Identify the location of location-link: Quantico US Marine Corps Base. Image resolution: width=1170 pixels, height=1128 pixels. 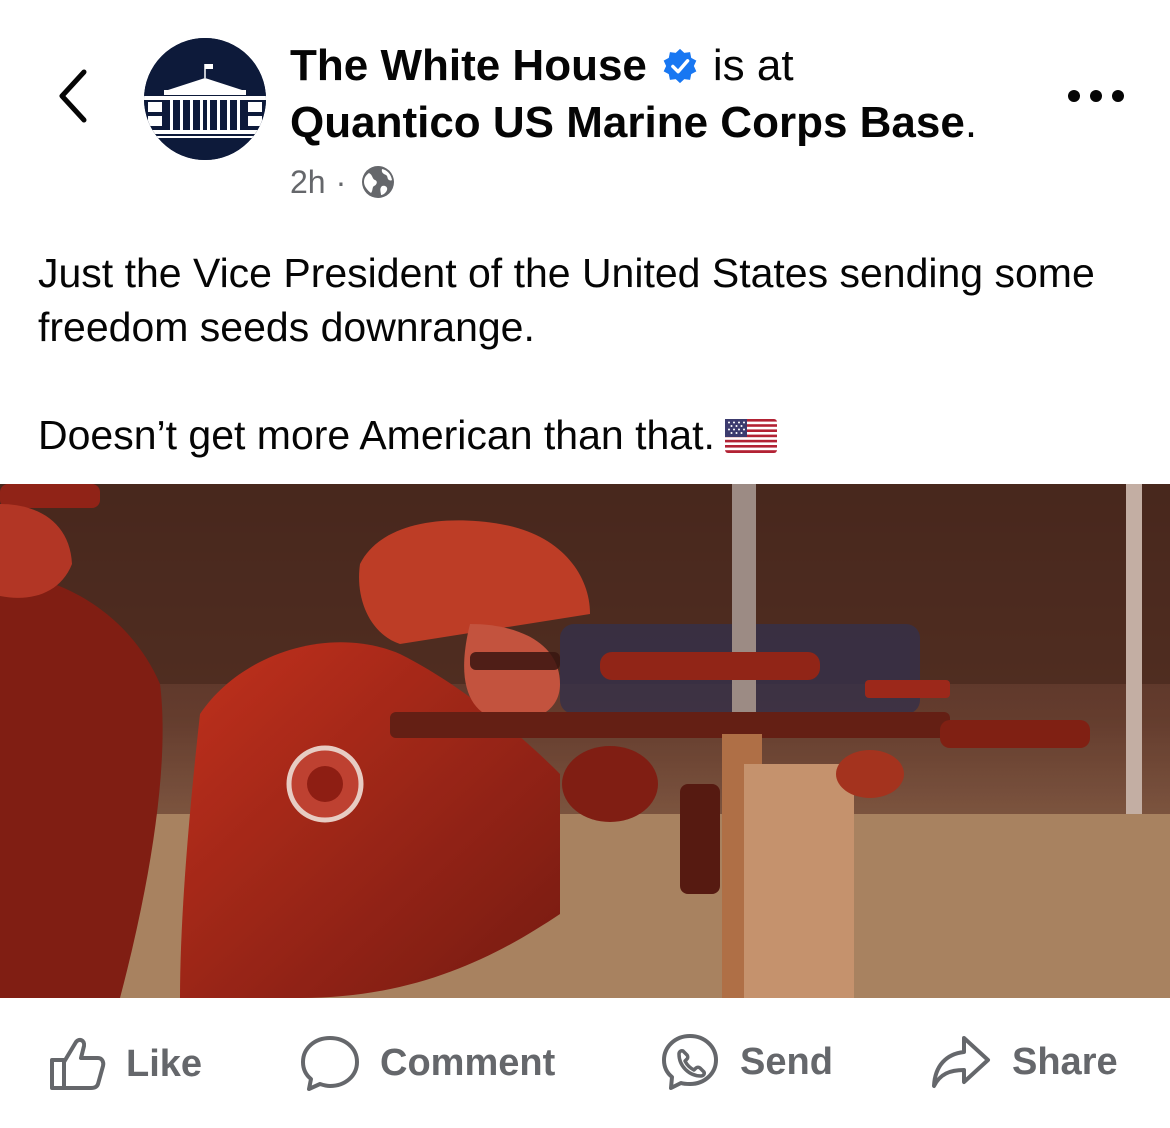
(627, 122).